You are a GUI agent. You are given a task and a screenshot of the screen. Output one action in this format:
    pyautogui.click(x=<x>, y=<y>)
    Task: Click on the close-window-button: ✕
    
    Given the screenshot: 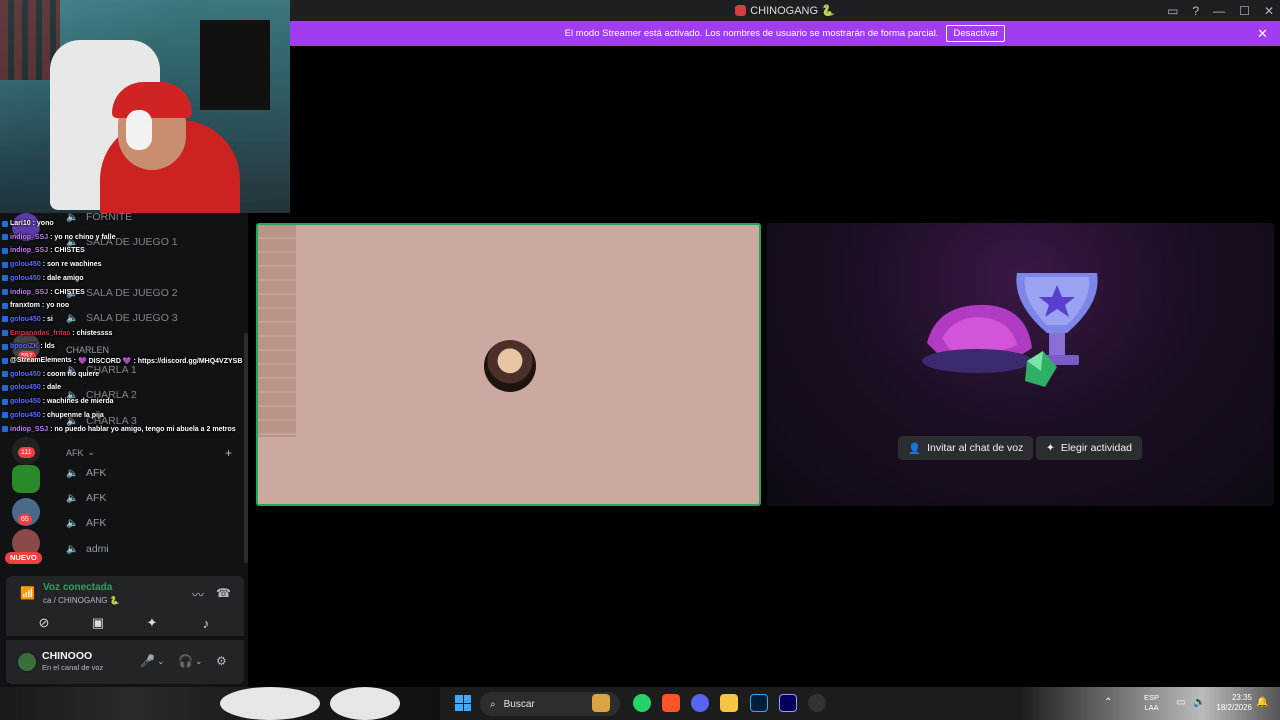 What is the action you would take?
    pyautogui.click(x=1269, y=11)
    